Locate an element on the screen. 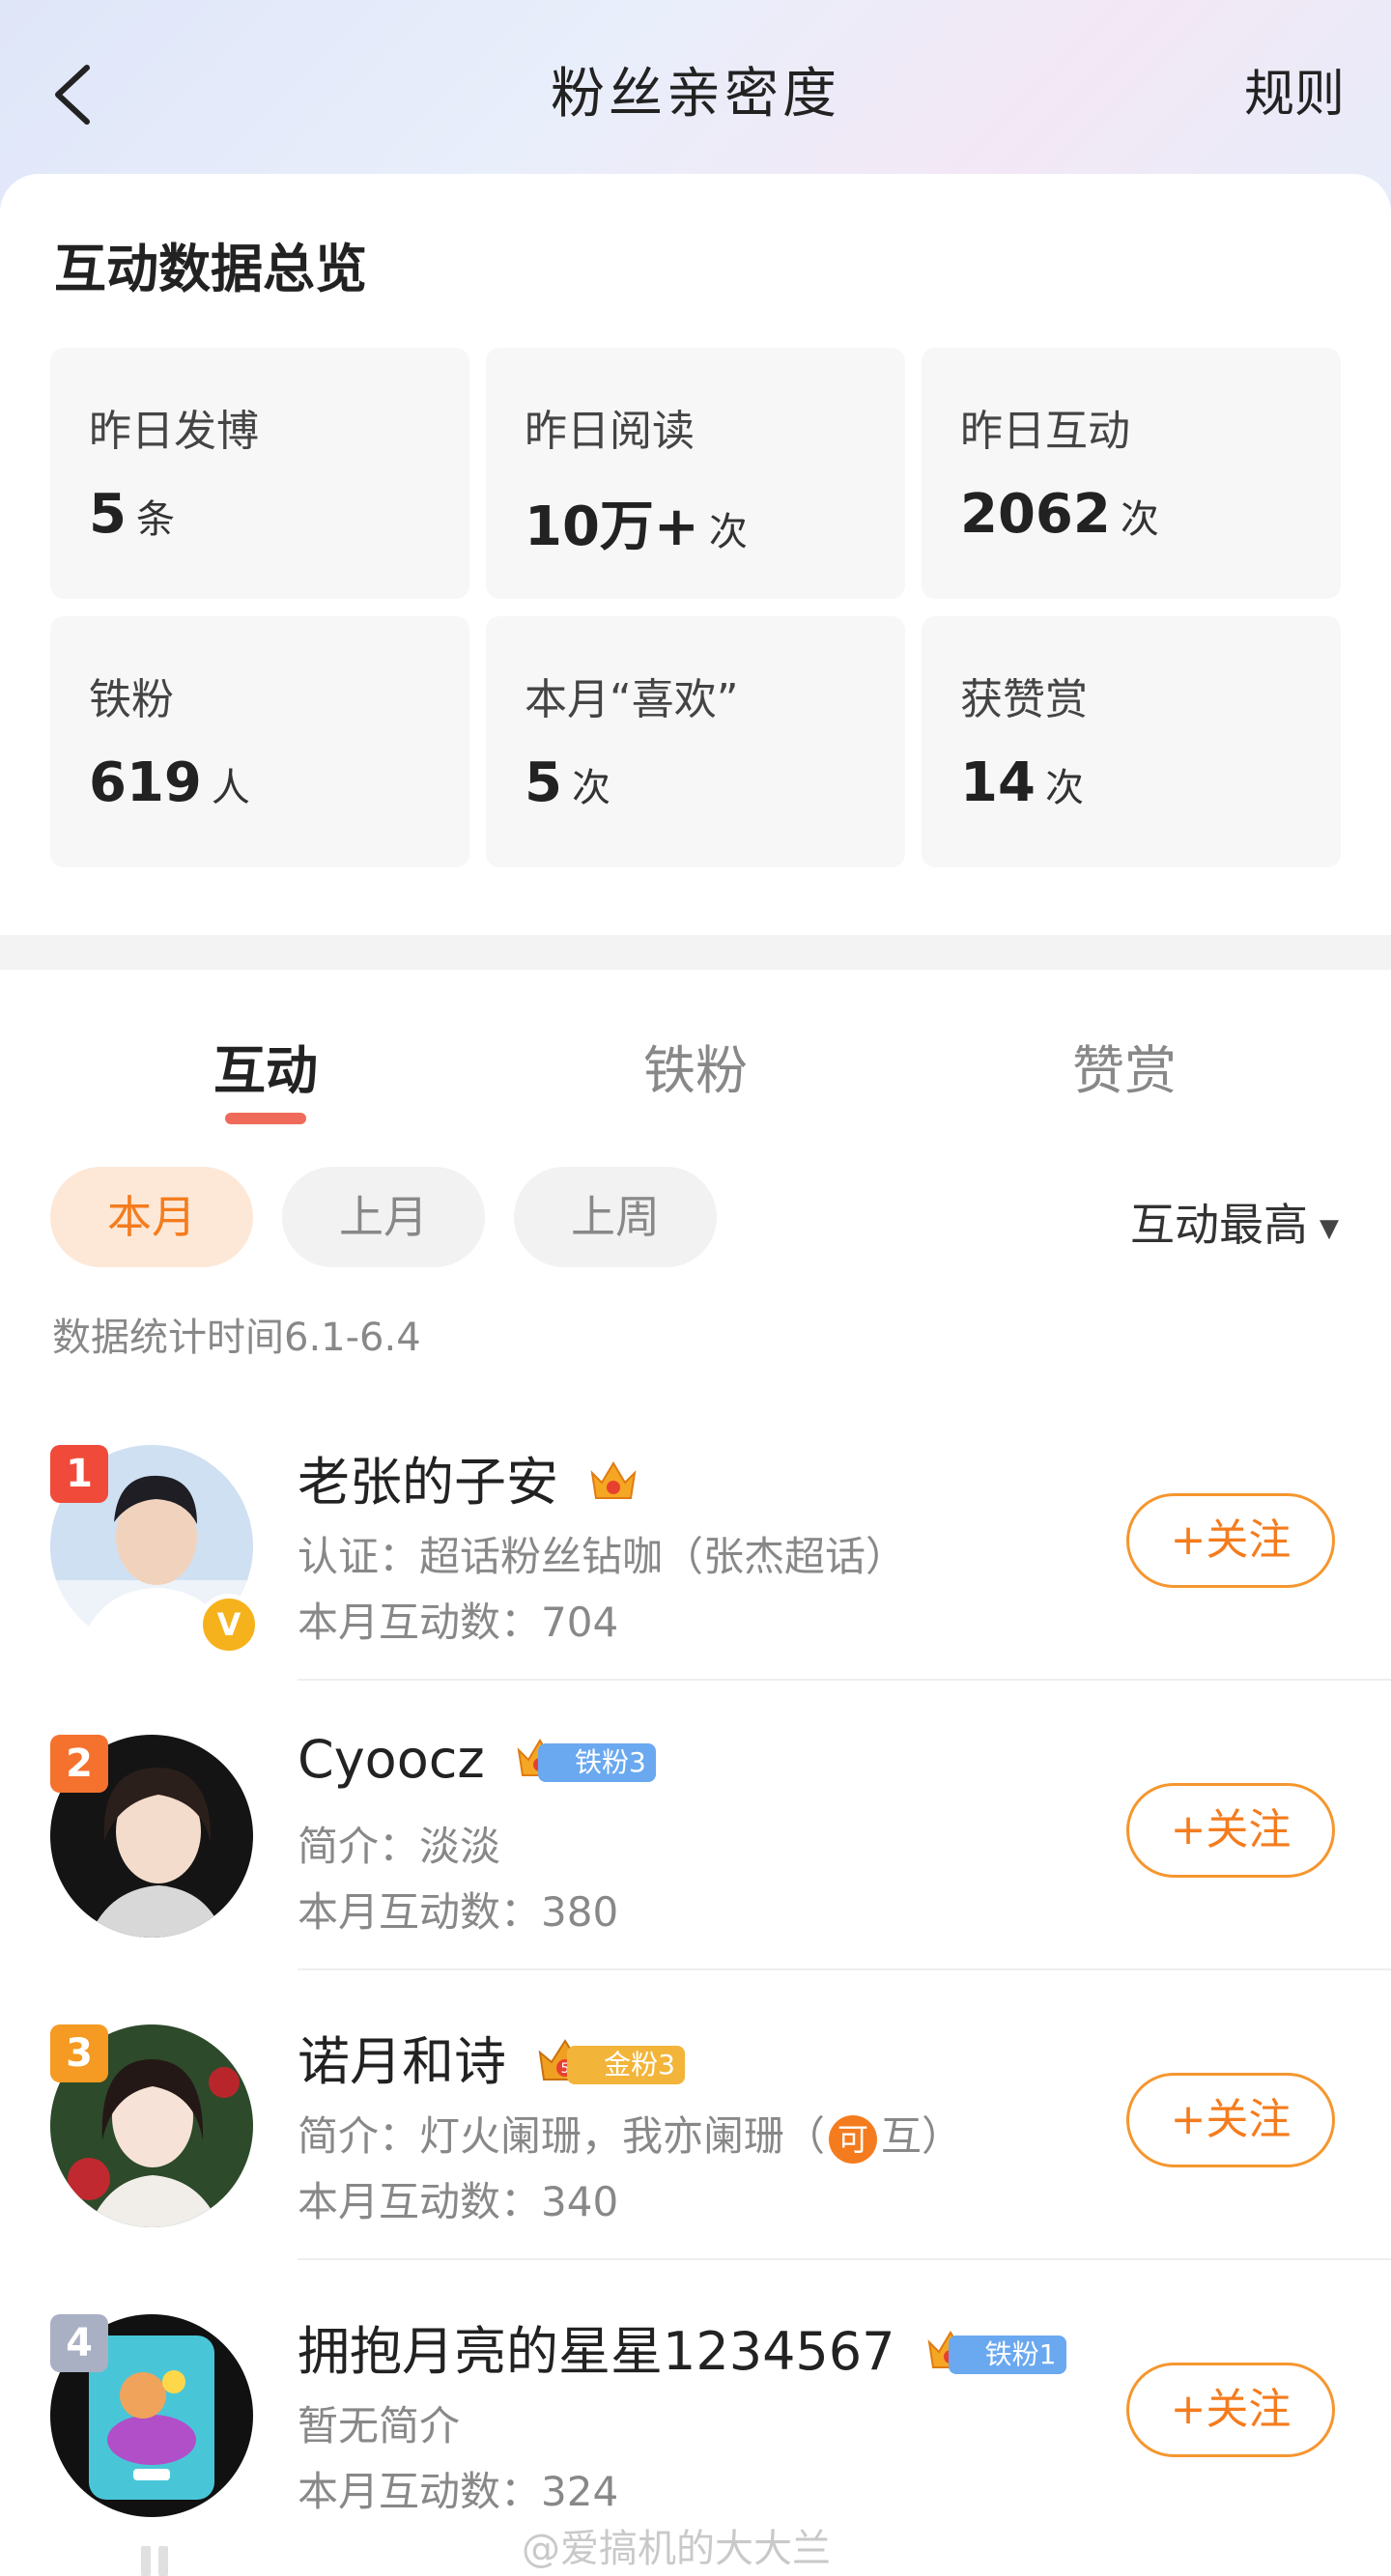 This screenshot has width=1391, height=2576. stat-card-likes: 本月“喜欢” 5次 is located at coordinates (695, 741).